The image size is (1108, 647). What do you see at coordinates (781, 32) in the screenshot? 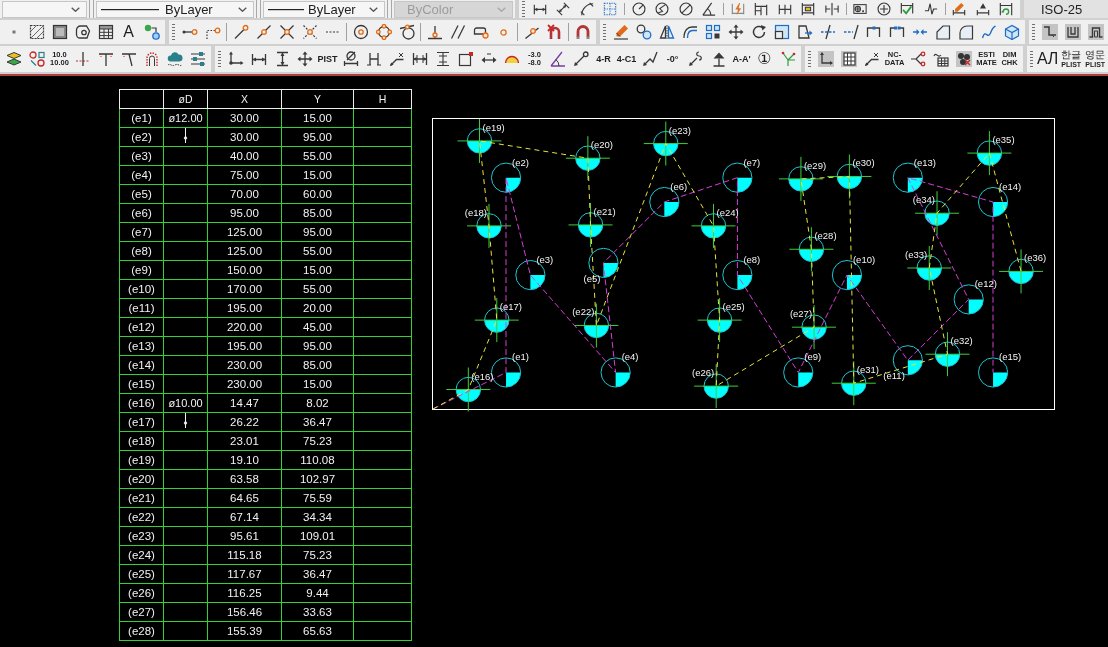
I see `scale-icon` at bounding box center [781, 32].